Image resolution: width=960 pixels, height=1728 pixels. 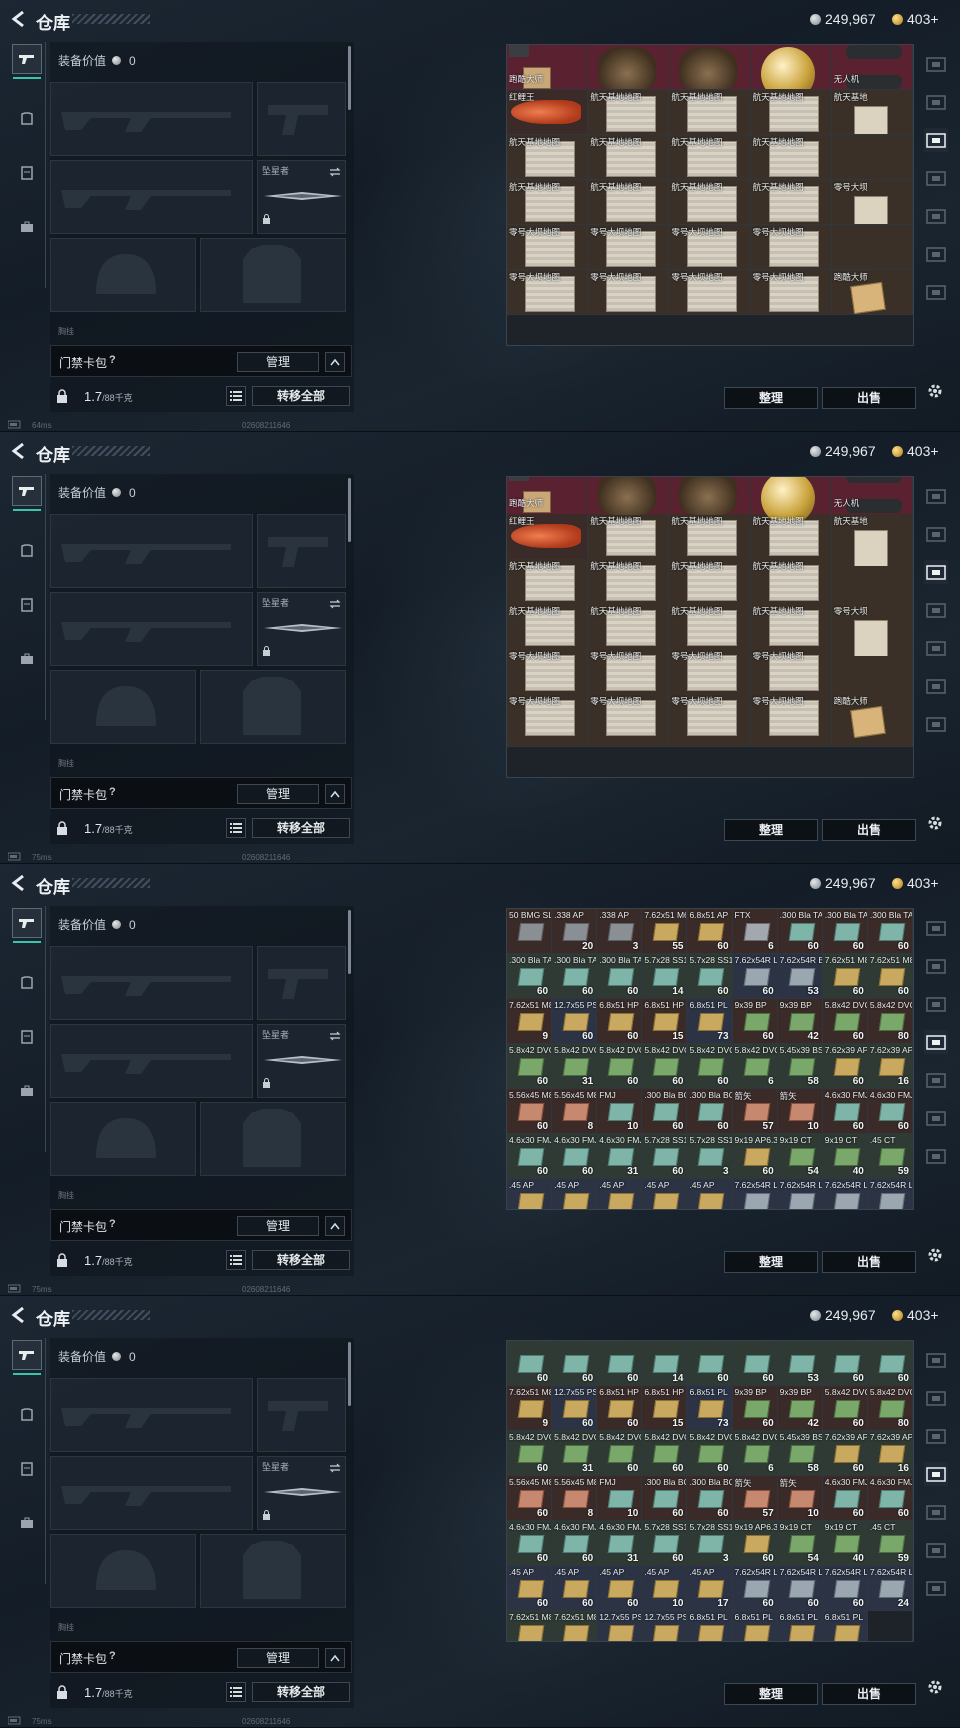 What do you see at coordinates (800, 931) in the screenshot?
I see `grid-cell: .300 Bla TAC-X 60` at bounding box center [800, 931].